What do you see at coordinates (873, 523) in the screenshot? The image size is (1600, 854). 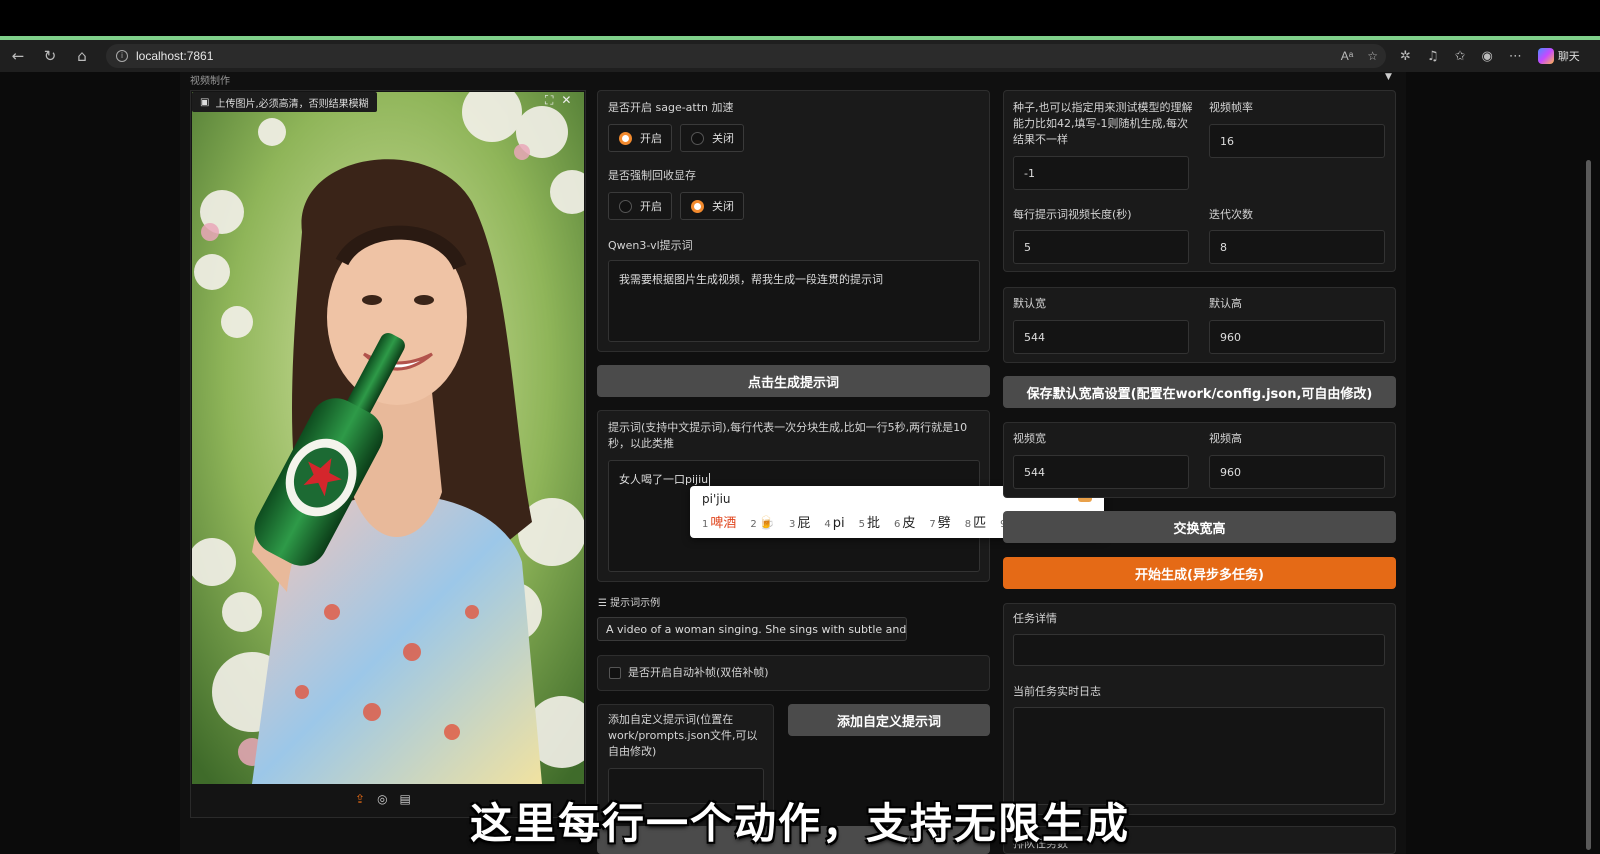 I see `ime-candidate-text: 批` at bounding box center [873, 523].